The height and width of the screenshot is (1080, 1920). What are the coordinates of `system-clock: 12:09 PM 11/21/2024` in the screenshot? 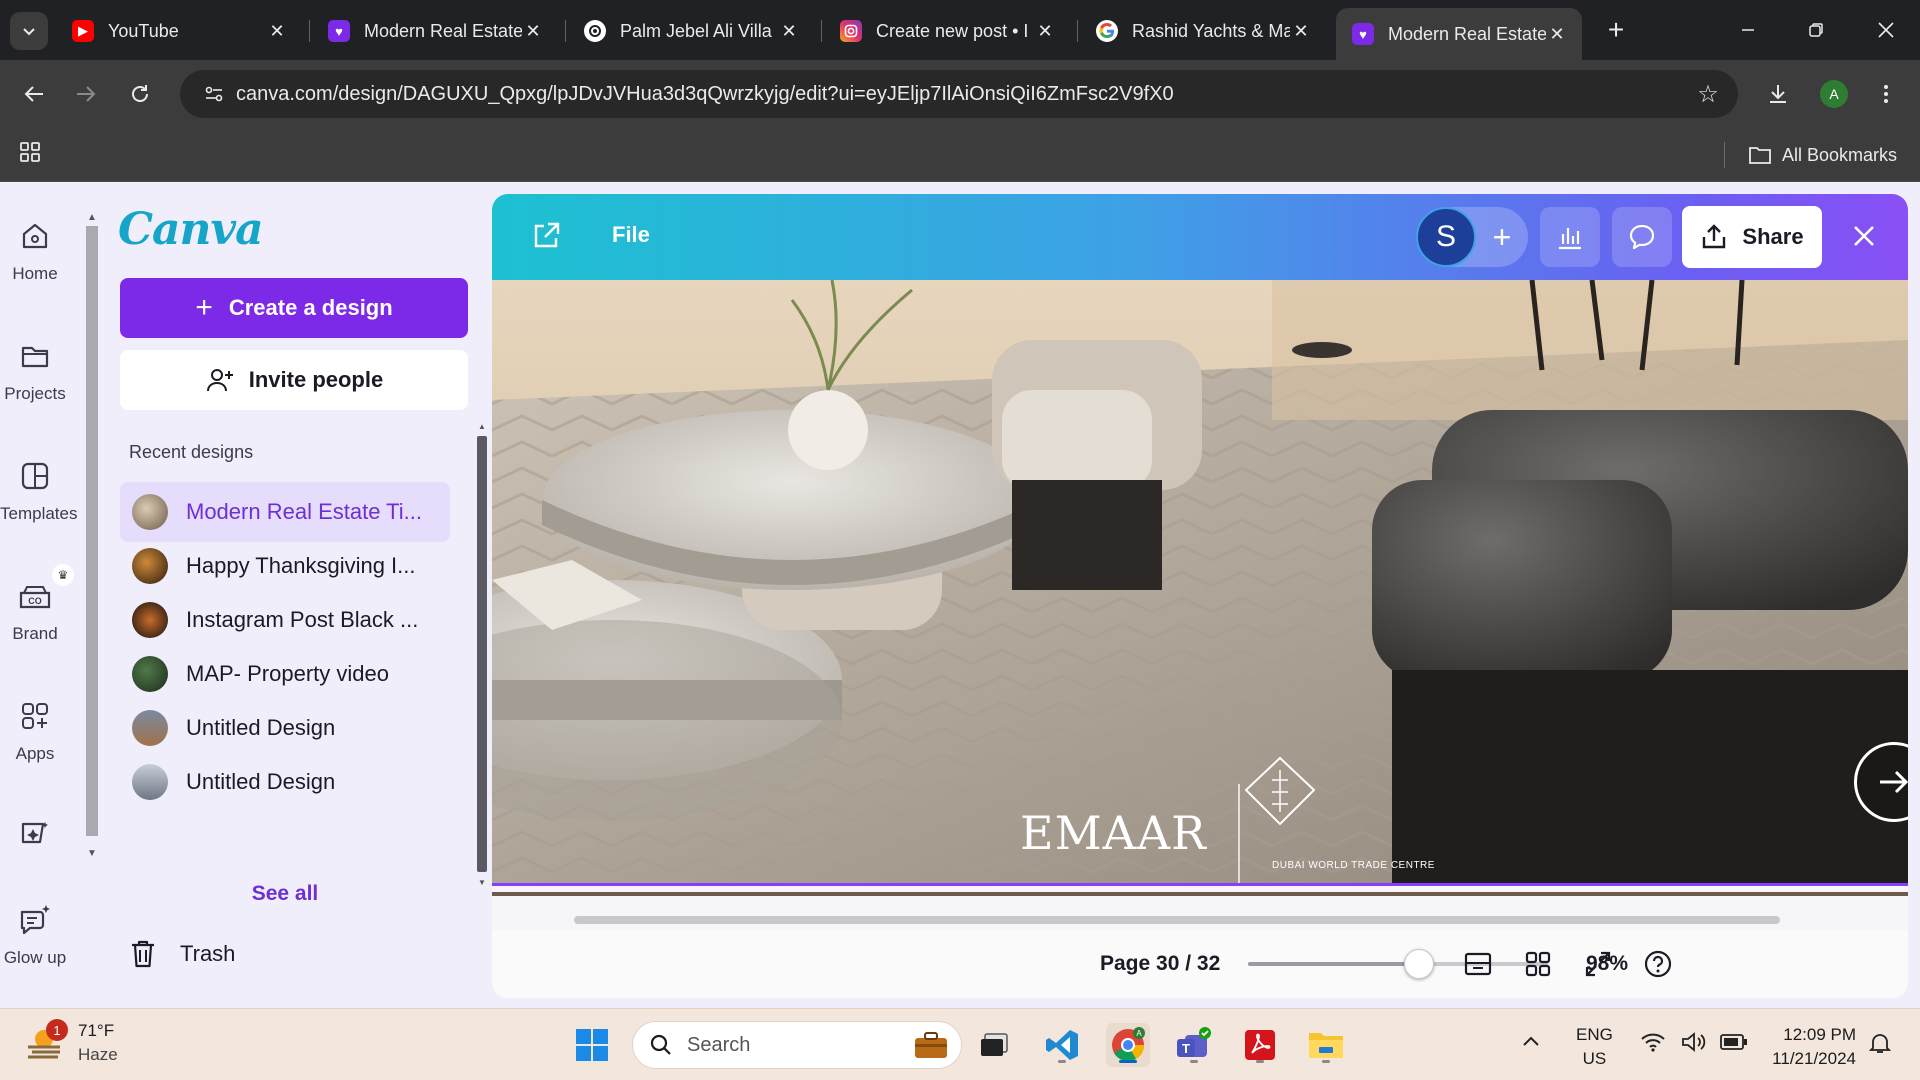 It's located at (1806, 1047).